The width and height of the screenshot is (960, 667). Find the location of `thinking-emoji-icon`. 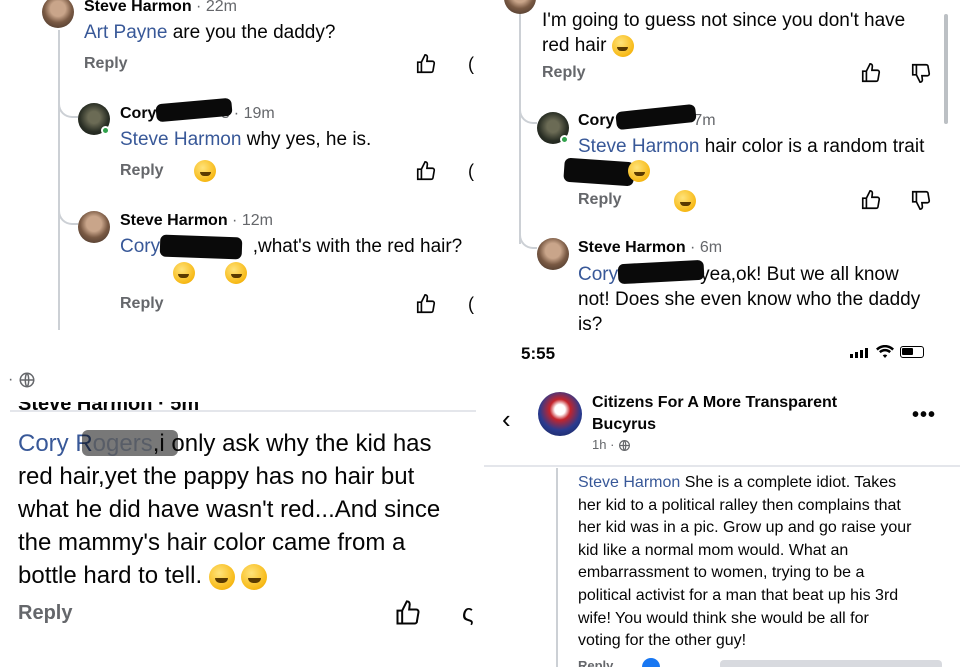

thinking-emoji-icon is located at coordinates (236, 273).